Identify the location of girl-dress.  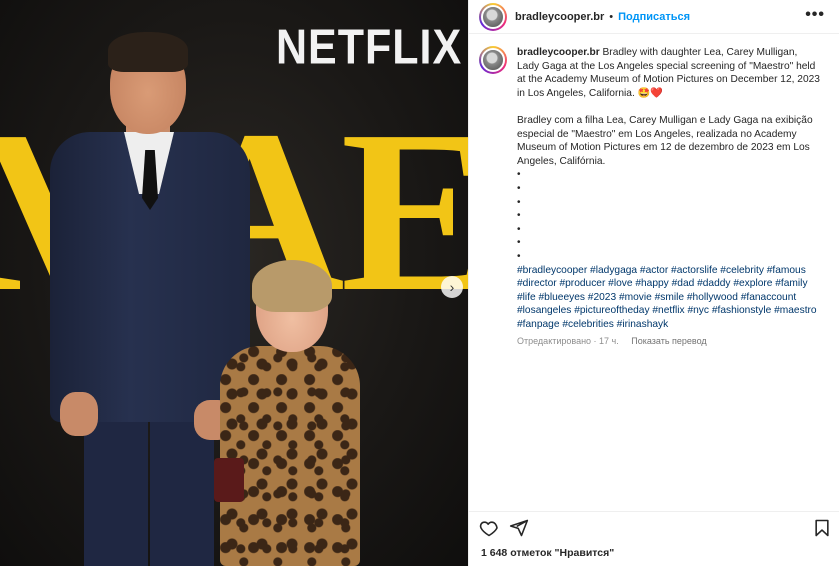
(290, 456).